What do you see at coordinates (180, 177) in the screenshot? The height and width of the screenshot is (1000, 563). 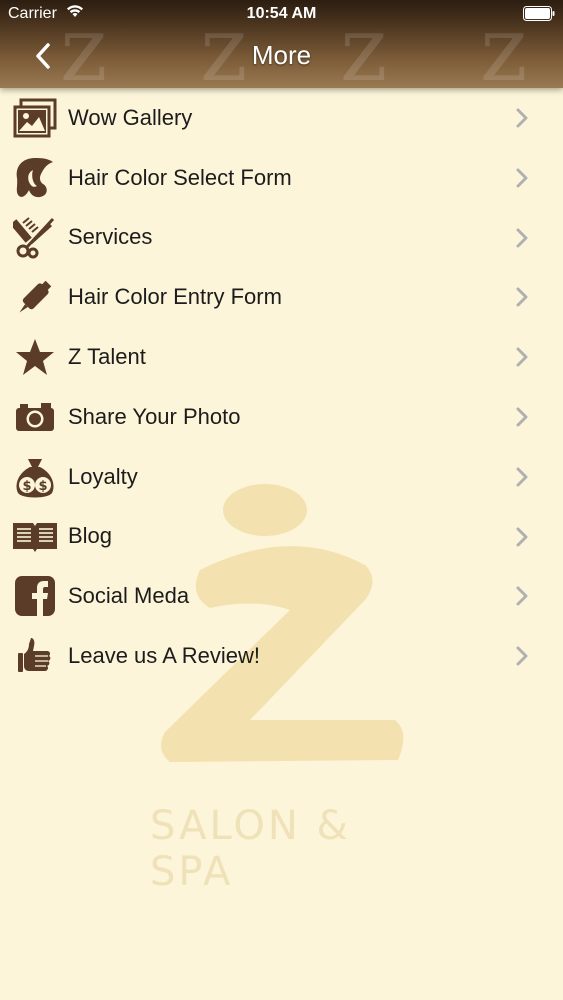 I see `menu-item-label: Hair Color Select Form` at bounding box center [180, 177].